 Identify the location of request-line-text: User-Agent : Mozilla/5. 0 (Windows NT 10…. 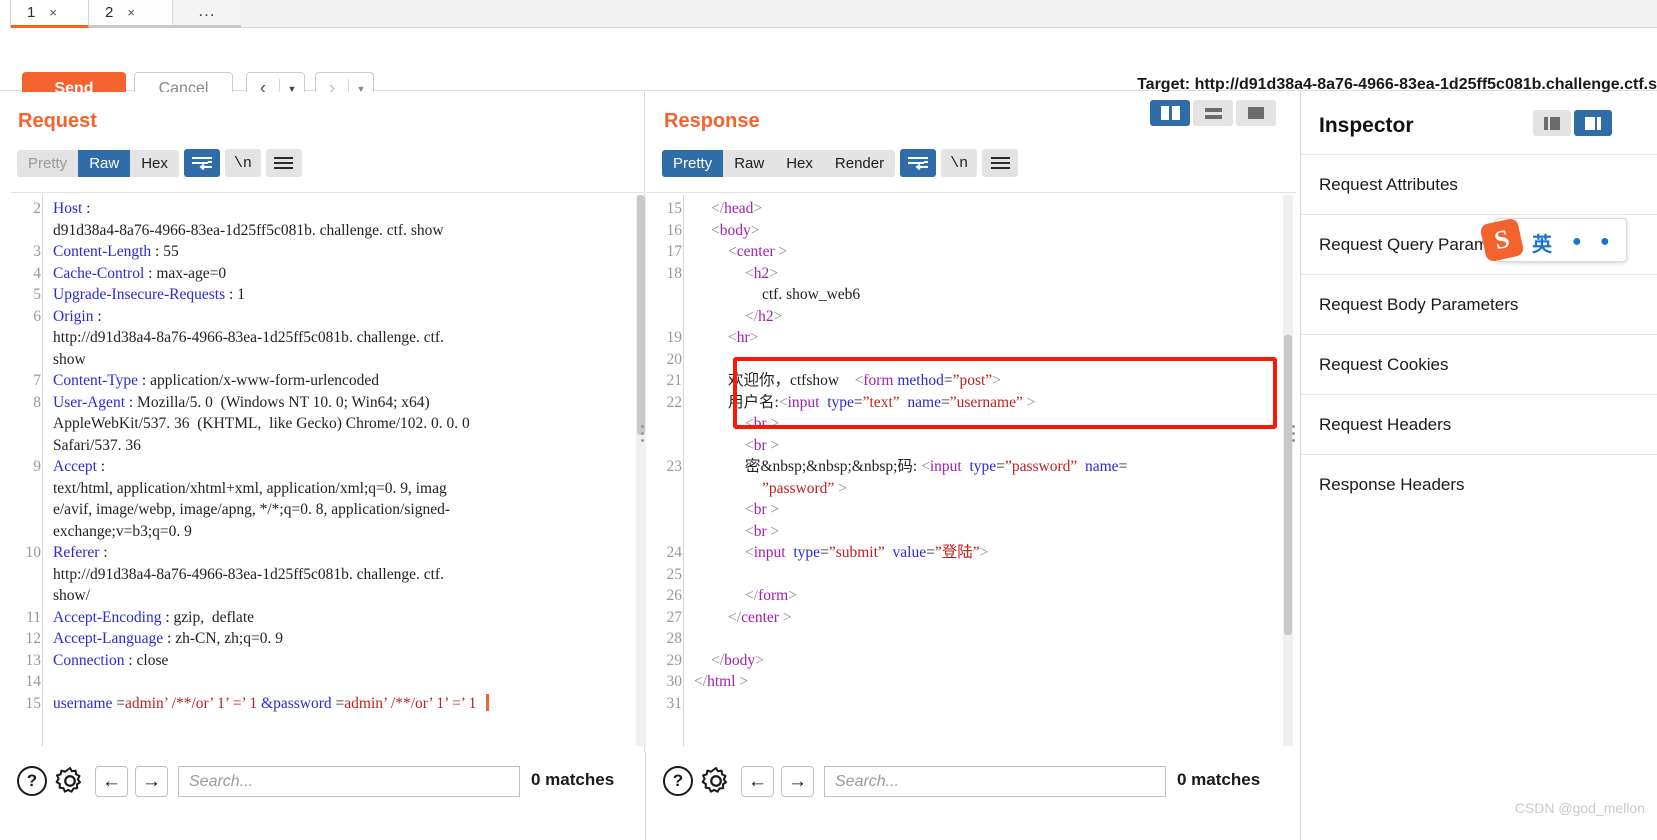
(261, 423).